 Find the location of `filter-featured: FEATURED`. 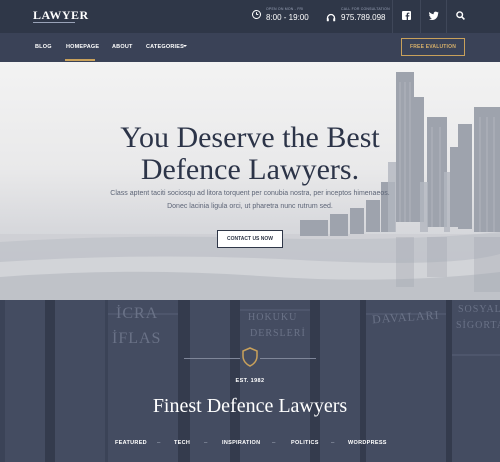

filter-featured: FEATURED is located at coordinates (131, 443).